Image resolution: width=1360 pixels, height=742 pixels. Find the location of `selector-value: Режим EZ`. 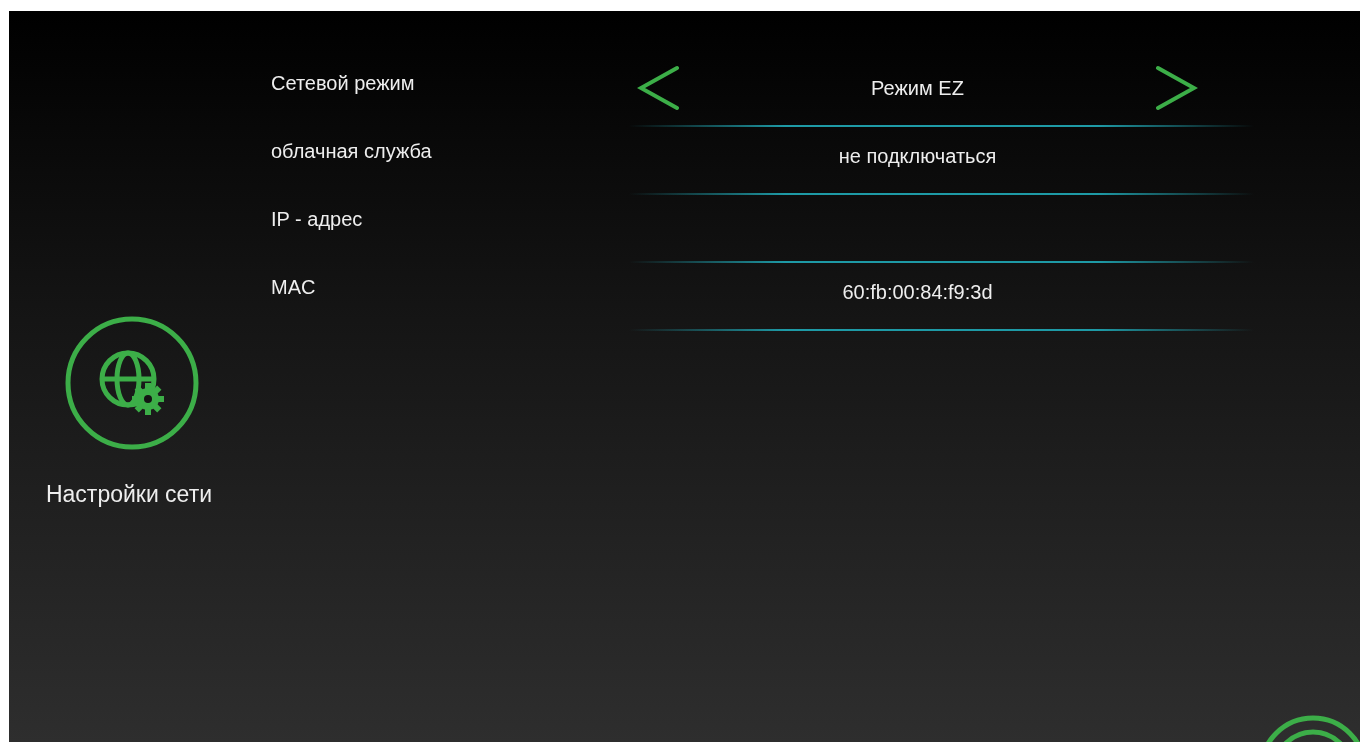

selector-value: Режим EZ is located at coordinates (917, 88).